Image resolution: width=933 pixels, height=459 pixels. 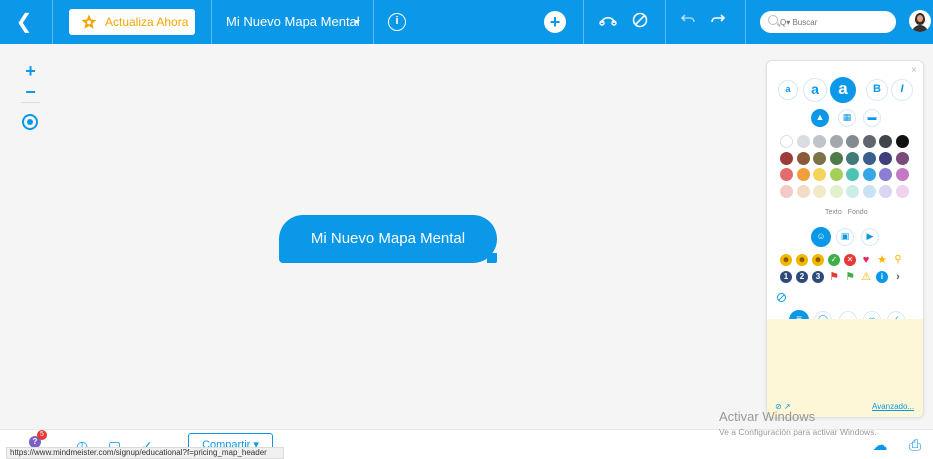 I want to click on sad-emoji-icon: ☻, so click(x=818, y=260).